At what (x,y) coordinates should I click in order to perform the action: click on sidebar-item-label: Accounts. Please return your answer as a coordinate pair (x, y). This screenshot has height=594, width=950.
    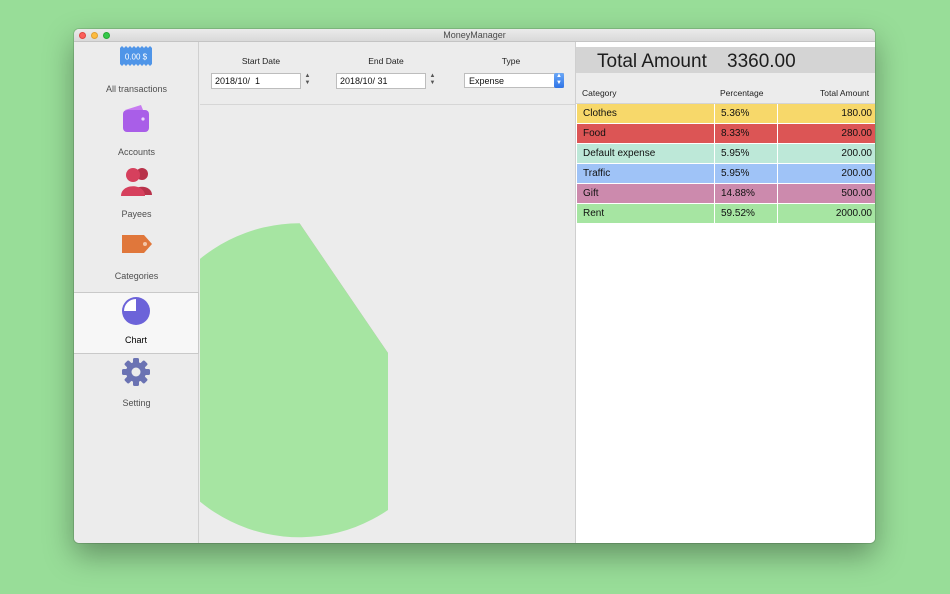
    Looking at the image, I should click on (136, 152).